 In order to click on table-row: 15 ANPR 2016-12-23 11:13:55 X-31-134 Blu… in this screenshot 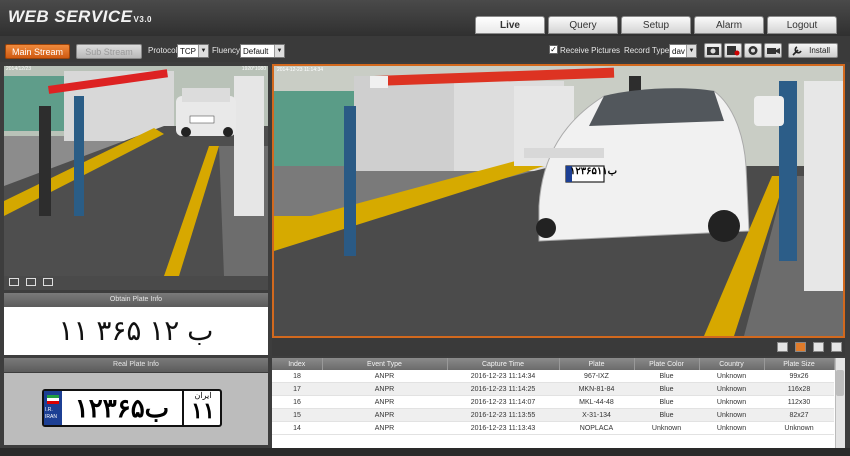, I will do `click(553, 415)`.